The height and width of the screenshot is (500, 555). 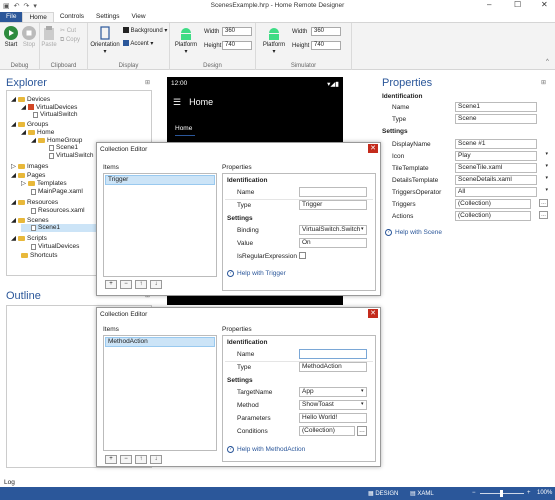 I want to click on tree-label: MainPage.xaml, so click(x=60, y=191).